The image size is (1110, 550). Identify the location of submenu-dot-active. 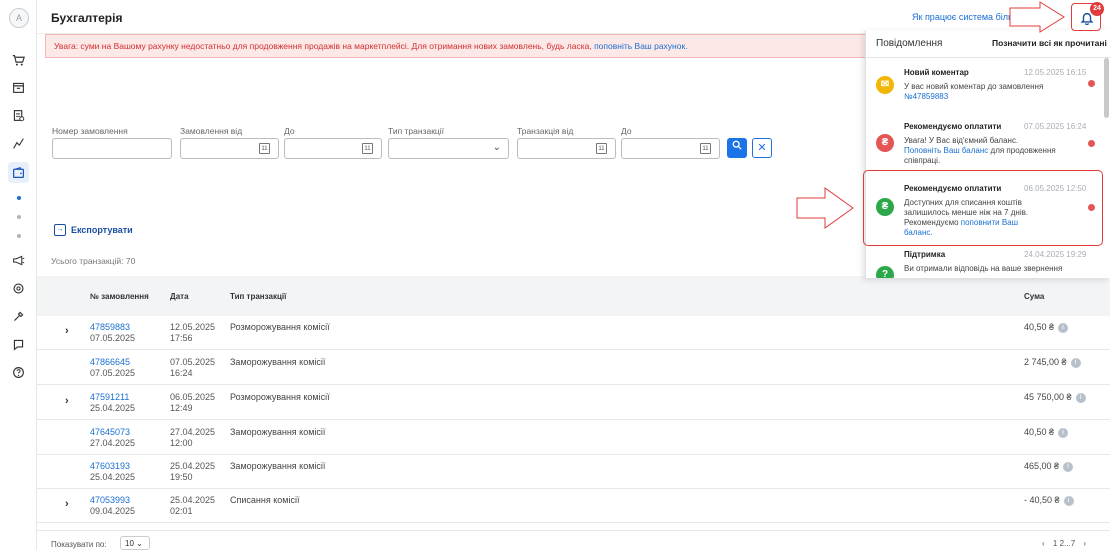
(19, 198).